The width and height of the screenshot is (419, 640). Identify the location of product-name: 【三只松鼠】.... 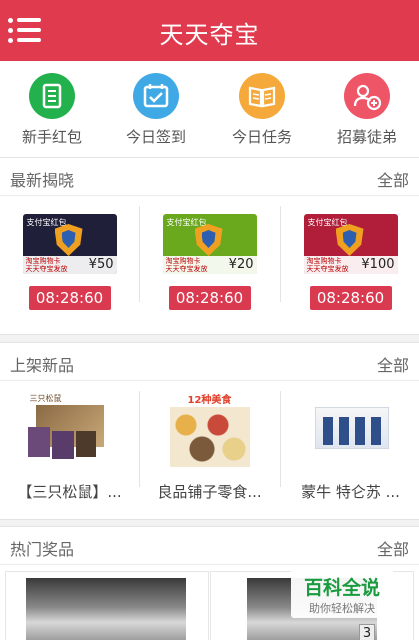
(69, 492).